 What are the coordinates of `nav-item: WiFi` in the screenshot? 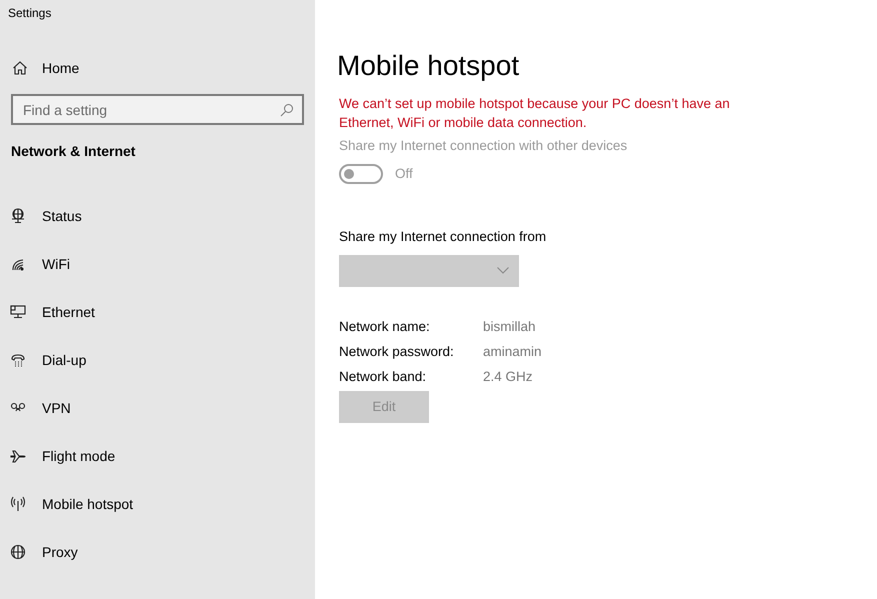 It's located at (157, 264).